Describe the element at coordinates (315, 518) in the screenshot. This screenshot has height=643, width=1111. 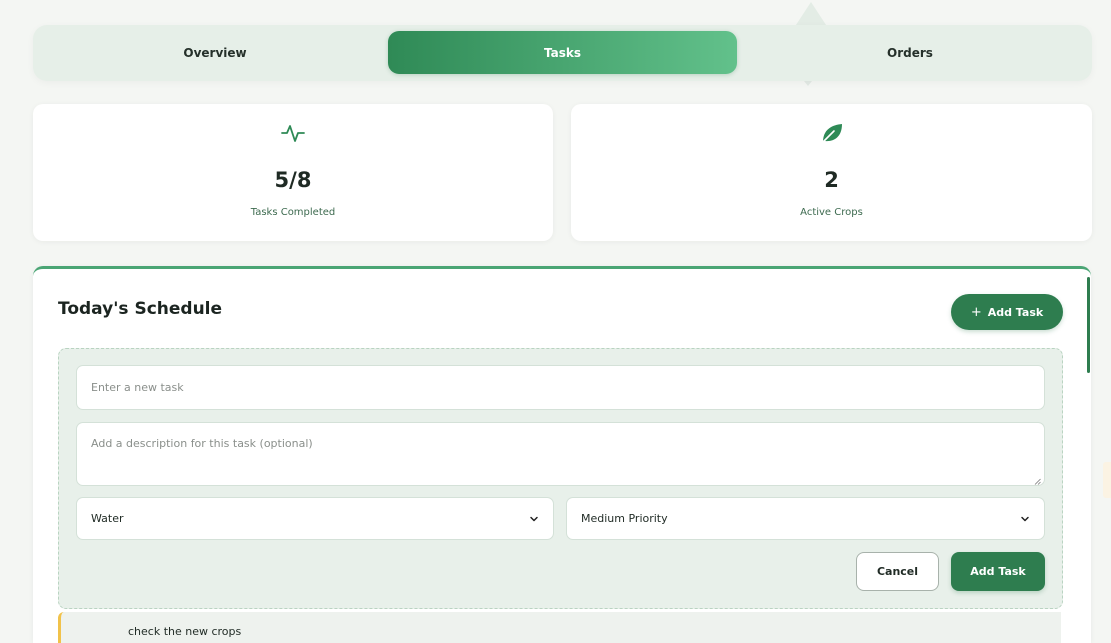
I see `category-select: Water` at that location.